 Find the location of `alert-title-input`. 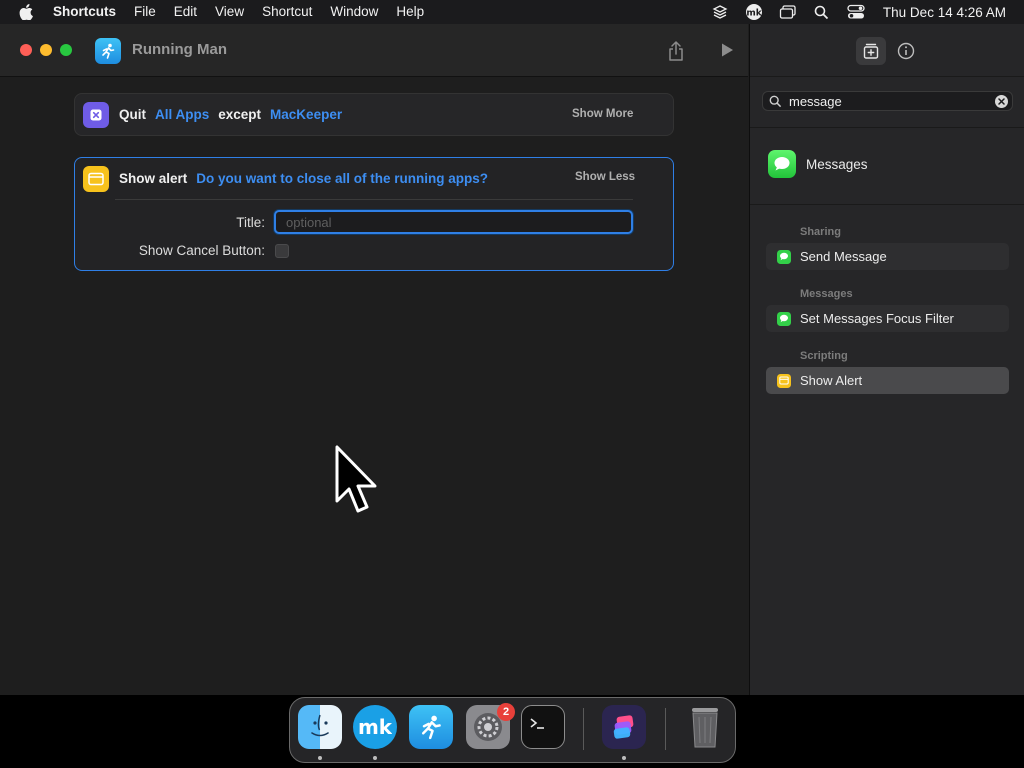

alert-title-input is located at coordinates (453, 222).